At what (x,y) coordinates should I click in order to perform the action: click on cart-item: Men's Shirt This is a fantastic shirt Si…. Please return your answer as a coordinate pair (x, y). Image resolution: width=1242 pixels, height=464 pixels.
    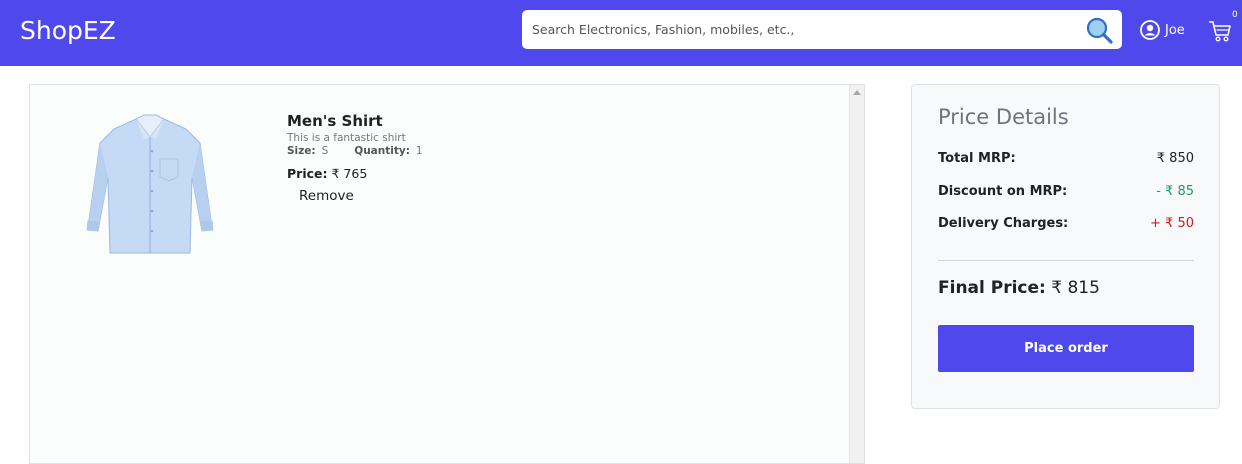
    Looking at the image, I should click on (355, 158).